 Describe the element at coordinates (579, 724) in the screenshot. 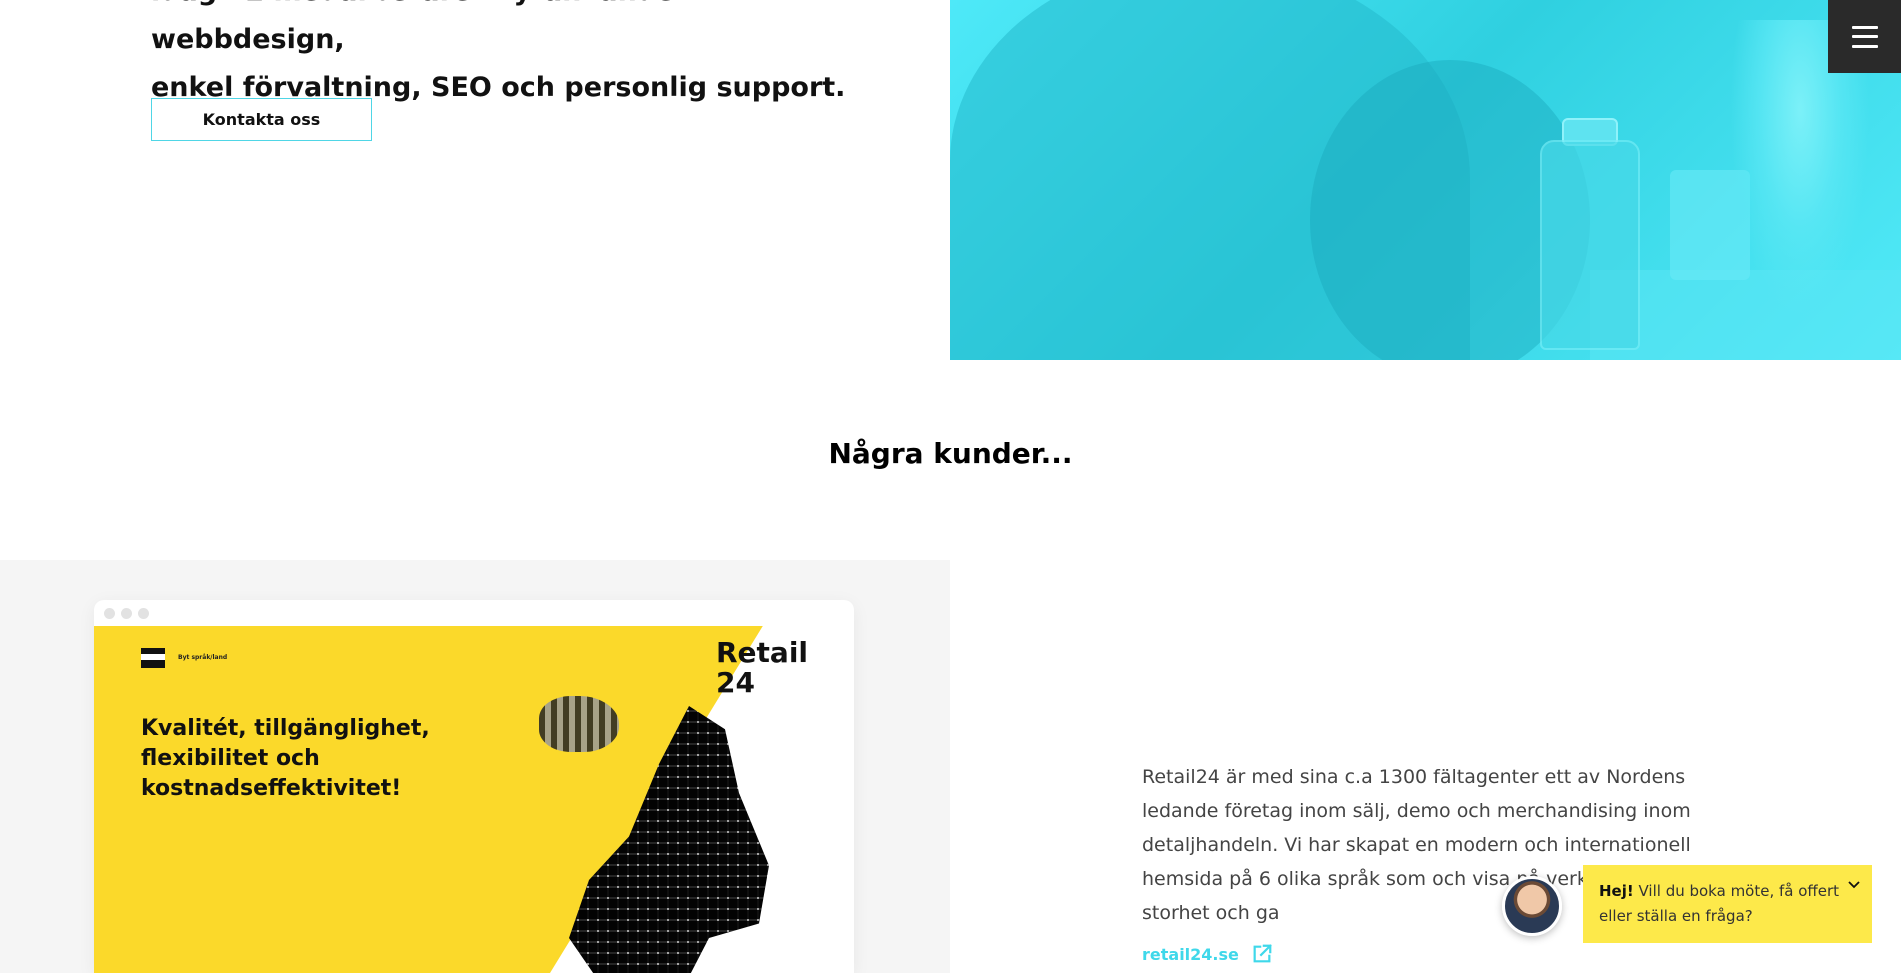

I see `iceland-map-shape` at that location.